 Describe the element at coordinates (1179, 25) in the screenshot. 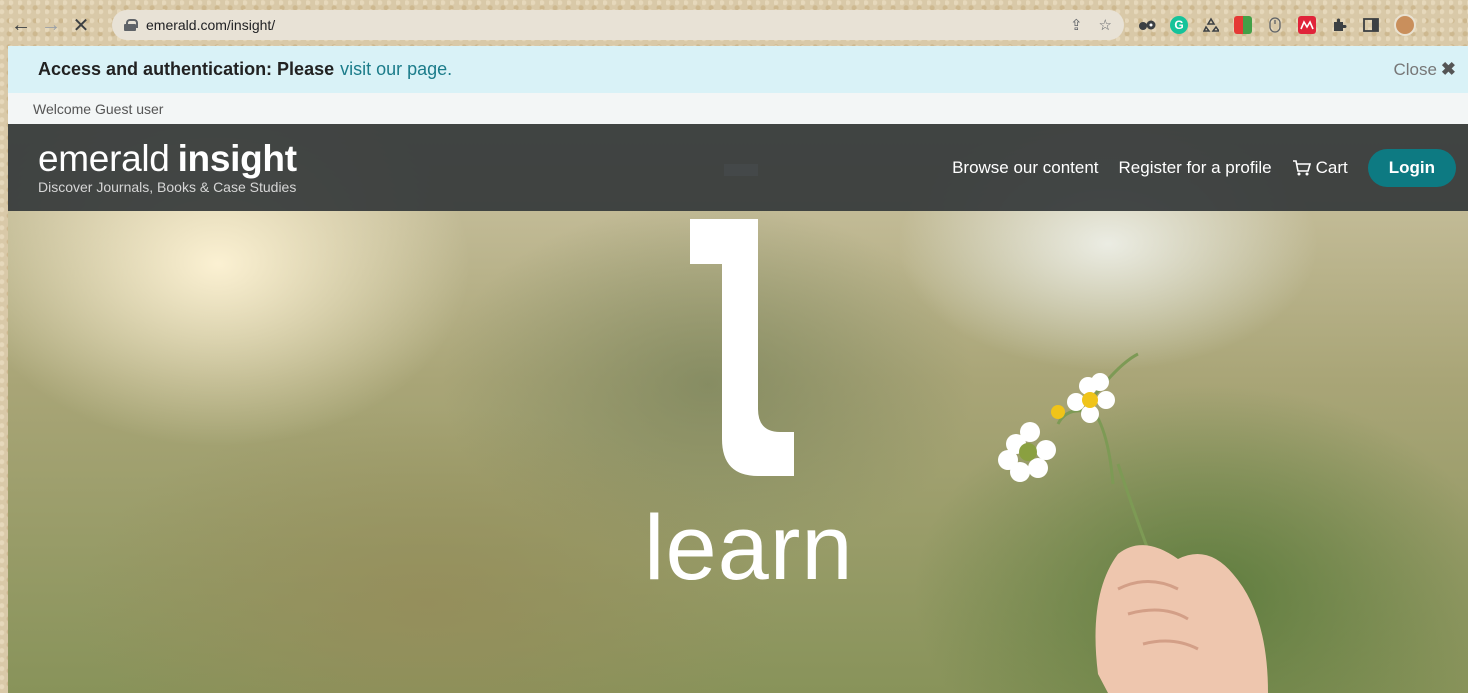

I see `grammarly-icon: G` at that location.